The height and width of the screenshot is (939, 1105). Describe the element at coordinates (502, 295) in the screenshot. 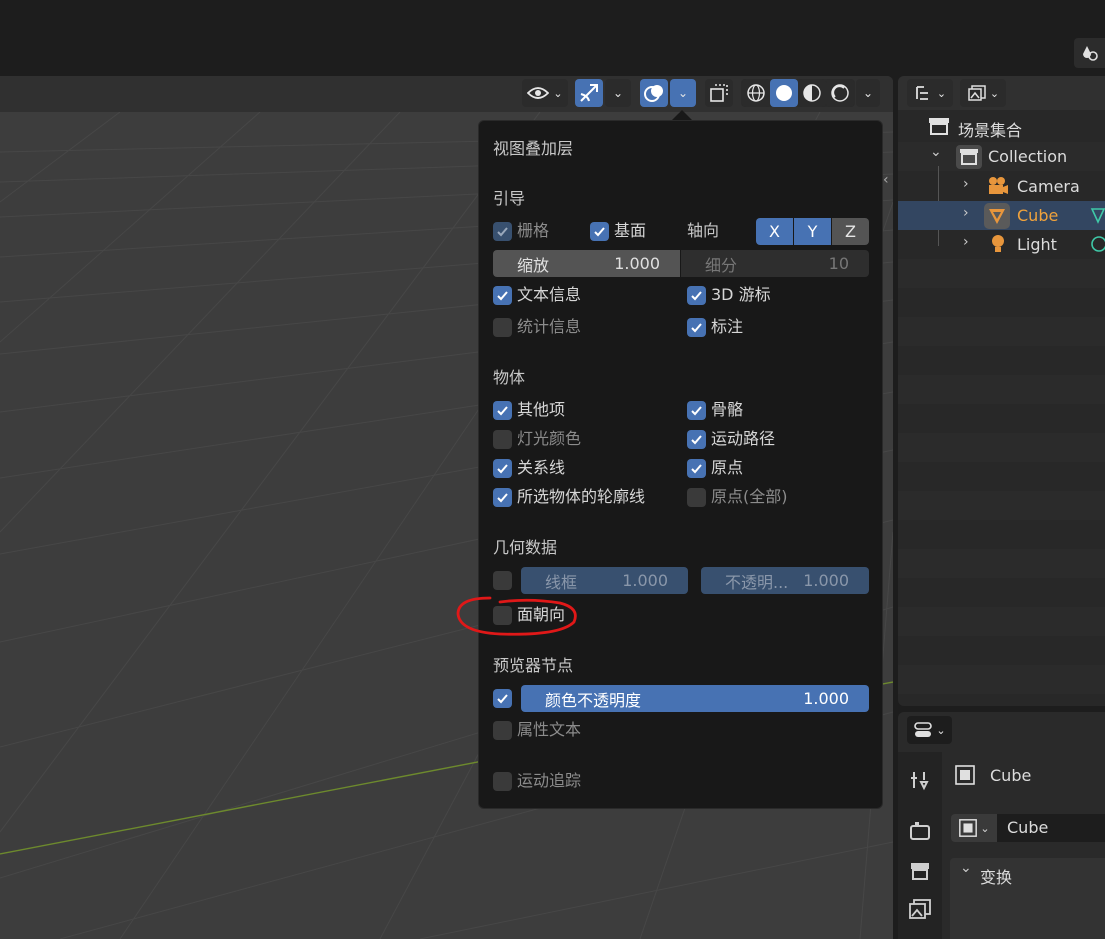

I see `text-info-checkbox` at that location.